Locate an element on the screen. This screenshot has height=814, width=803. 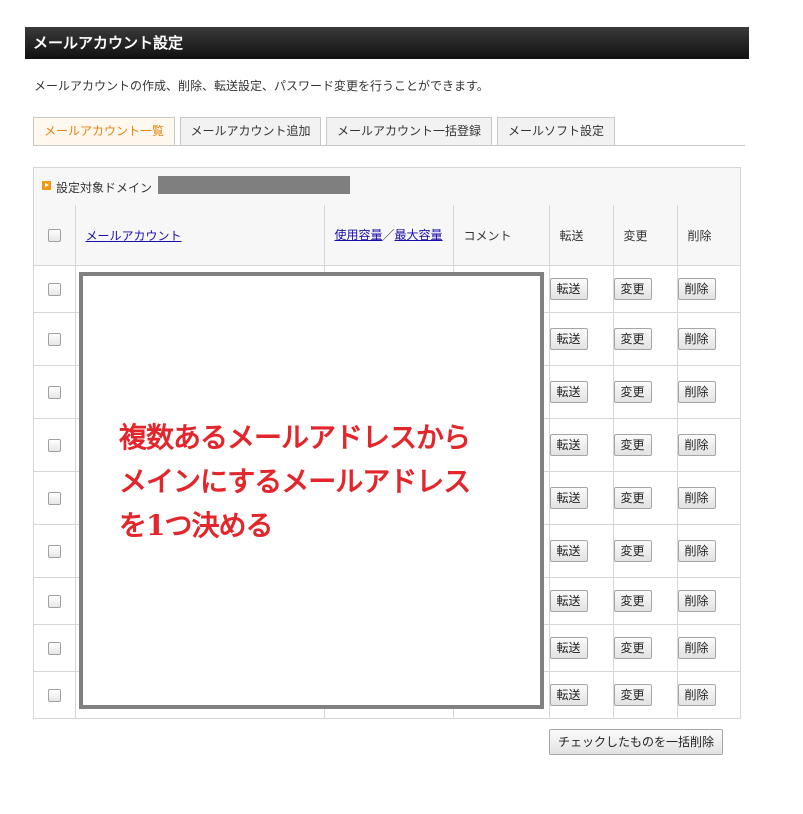
annotation-text: 複数あるメールアドレスから メインにするメールアドレス を1つ決める is located at coordinates (295, 482).